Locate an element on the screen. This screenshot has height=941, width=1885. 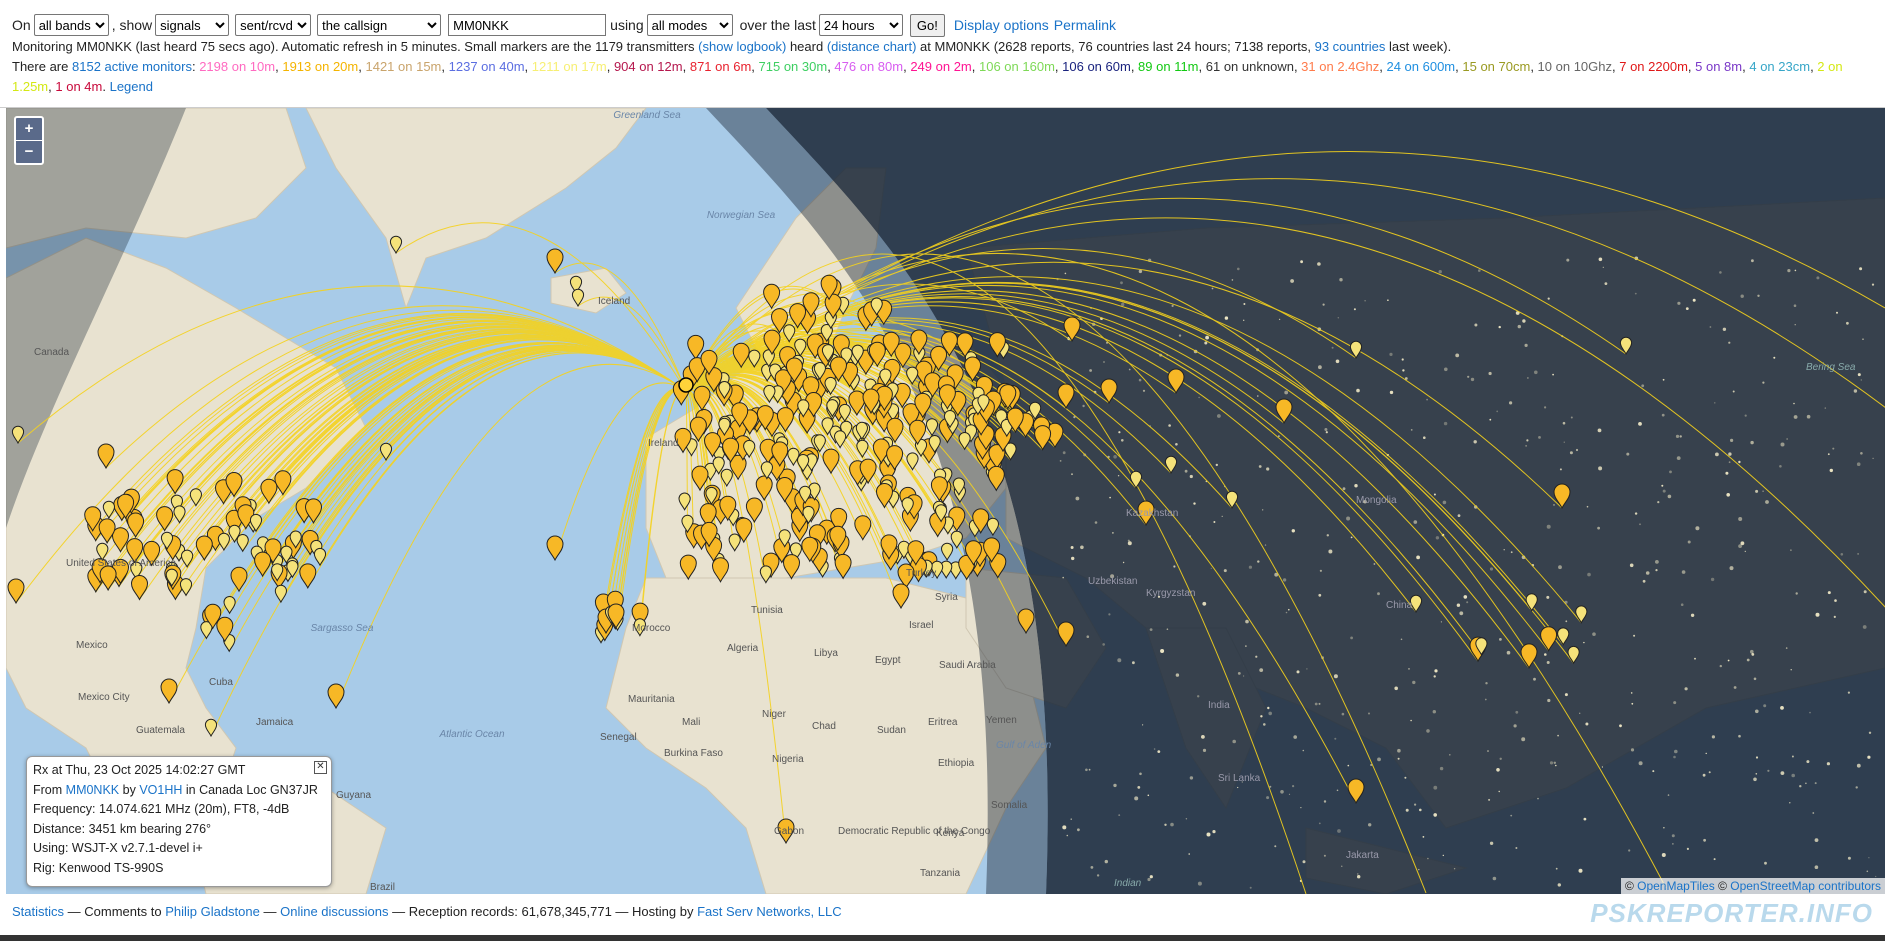
popup-from-label: From is located at coordinates (48, 789).